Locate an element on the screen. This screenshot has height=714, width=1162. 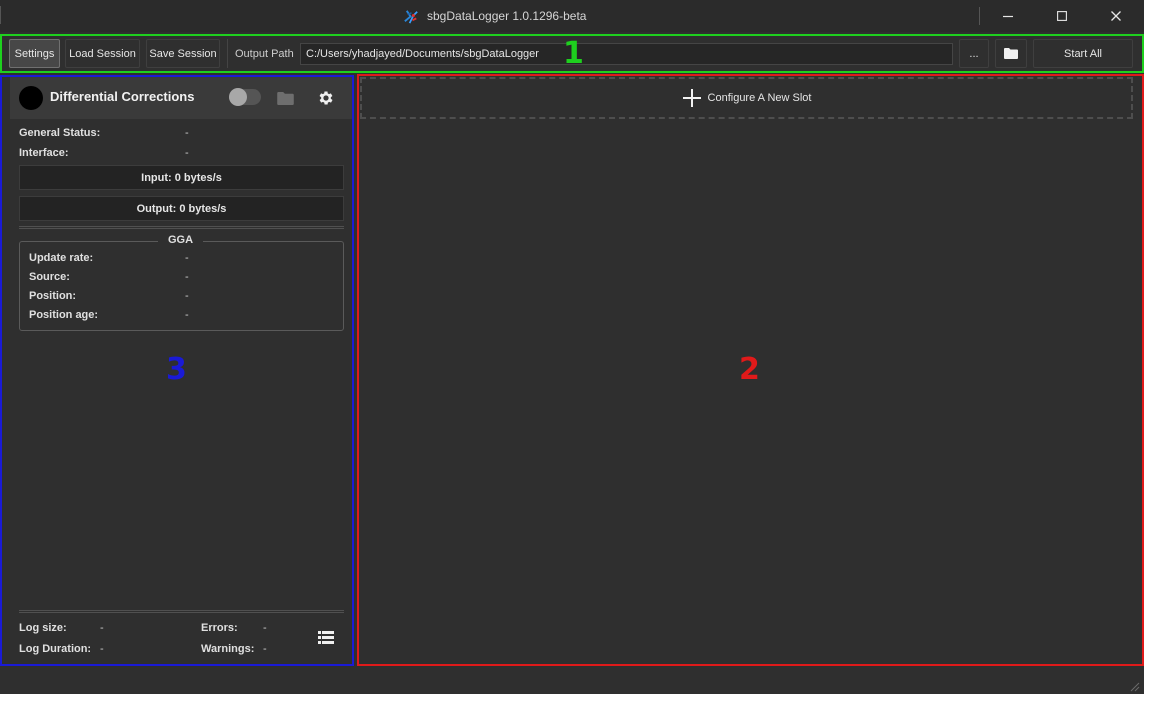
resize-grip-icon is located at coordinates (1134, 686).